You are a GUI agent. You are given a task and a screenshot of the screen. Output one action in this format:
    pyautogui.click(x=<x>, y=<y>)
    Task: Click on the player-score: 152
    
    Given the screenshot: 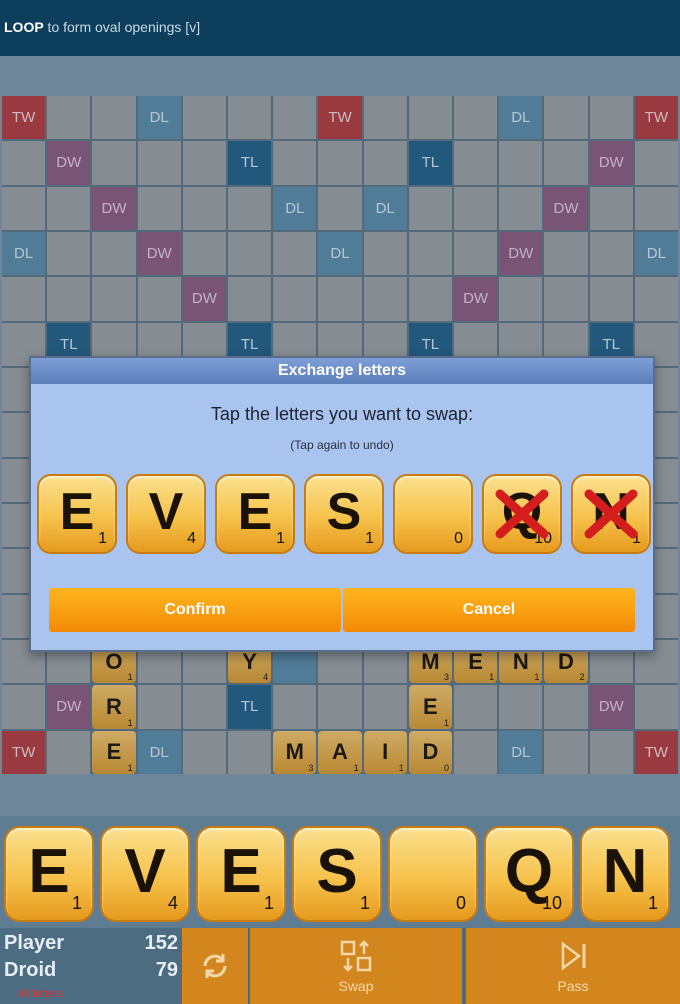 What is the action you would take?
    pyautogui.click(x=161, y=943)
    